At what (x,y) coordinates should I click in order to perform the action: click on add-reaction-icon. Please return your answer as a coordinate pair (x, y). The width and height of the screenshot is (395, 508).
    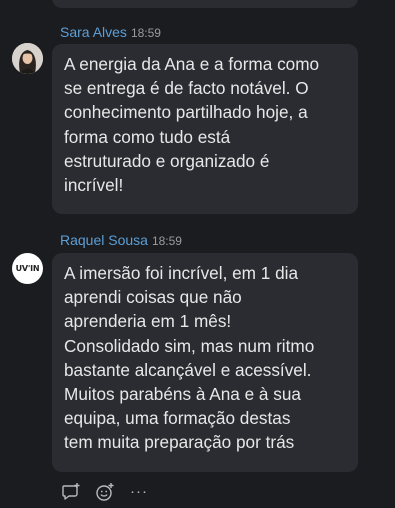
    Looking at the image, I should click on (105, 492).